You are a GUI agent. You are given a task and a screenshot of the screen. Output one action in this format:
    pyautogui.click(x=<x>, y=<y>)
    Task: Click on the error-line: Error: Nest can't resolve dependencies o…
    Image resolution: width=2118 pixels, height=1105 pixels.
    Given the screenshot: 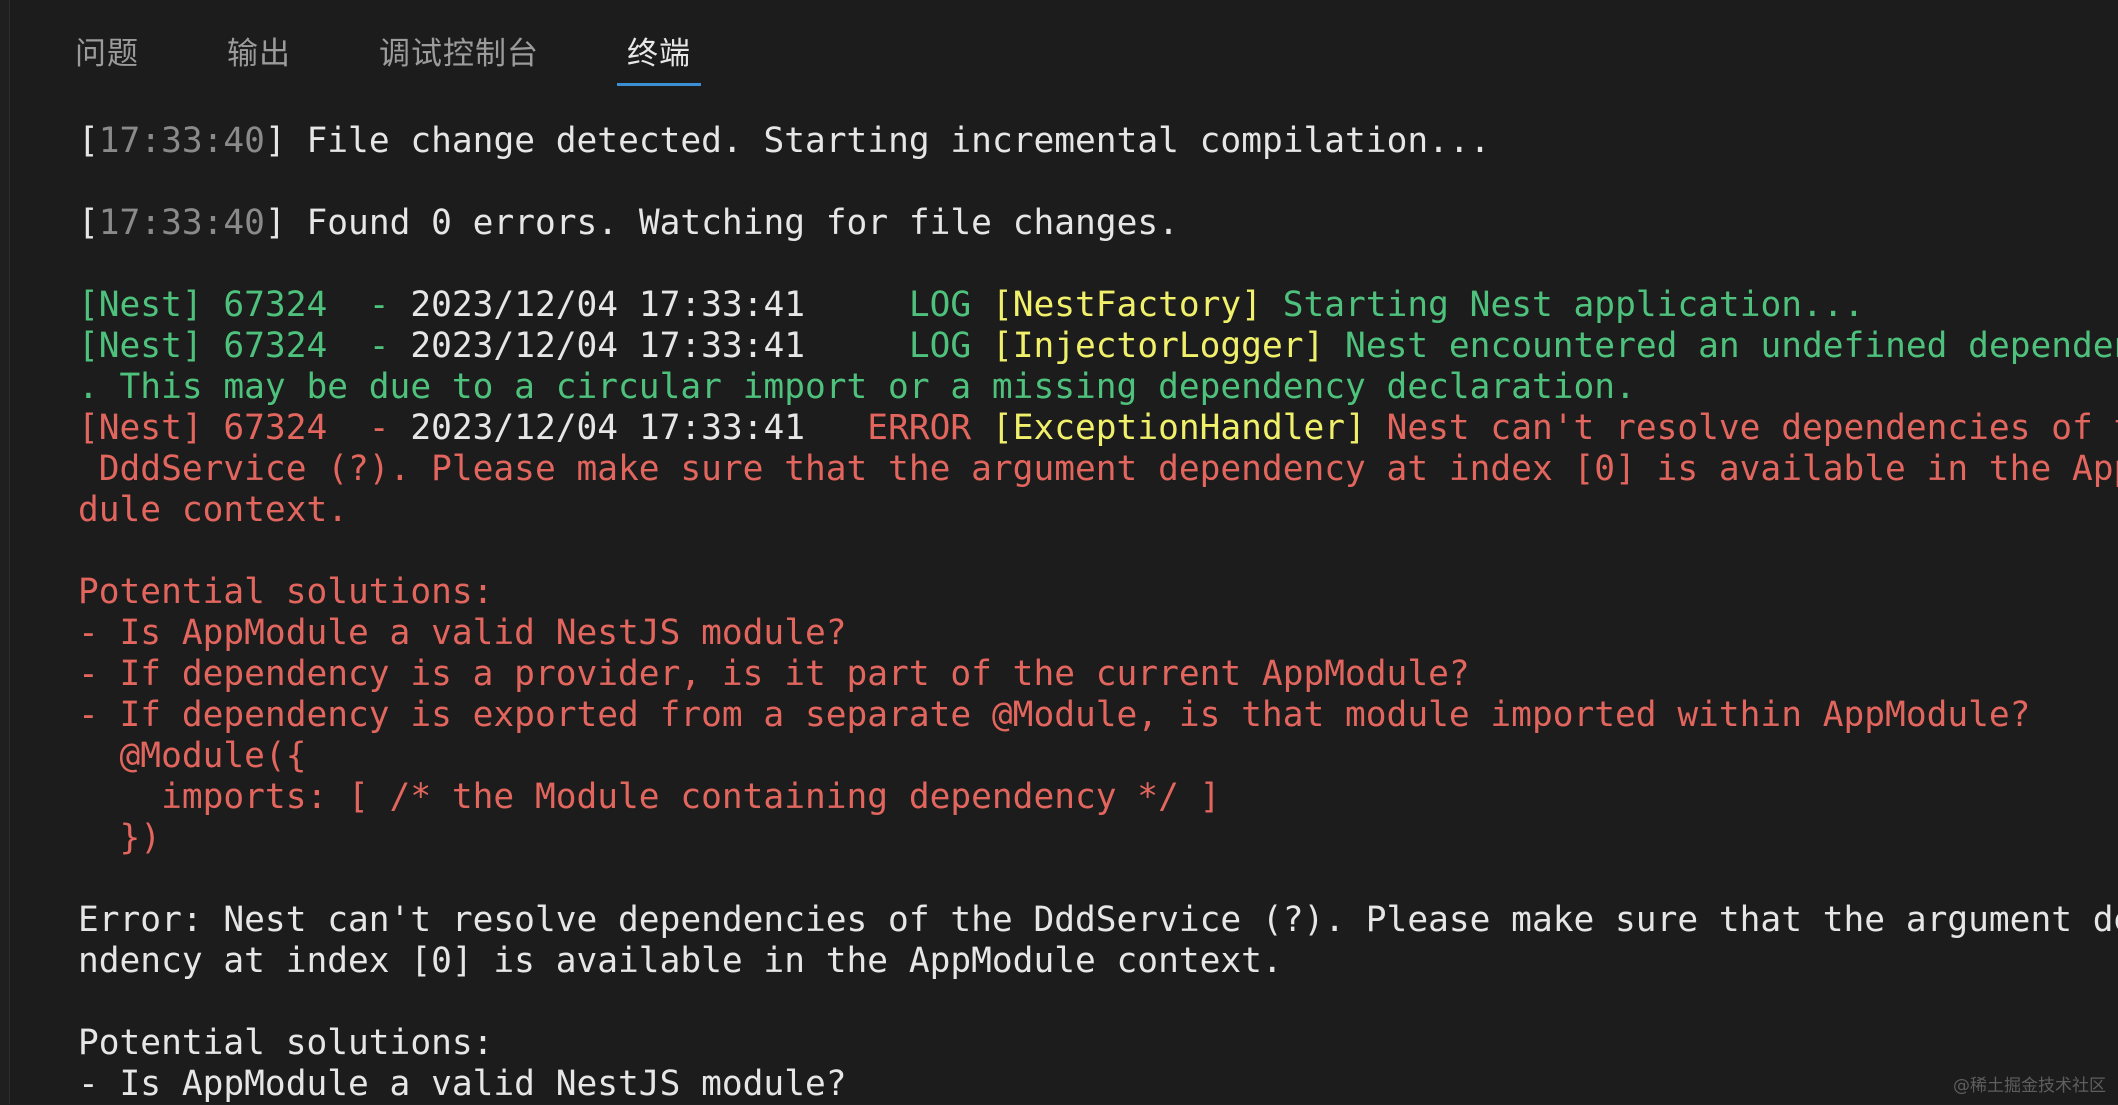 What is the action you would take?
    pyautogui.click(x=1098, y=920)
    